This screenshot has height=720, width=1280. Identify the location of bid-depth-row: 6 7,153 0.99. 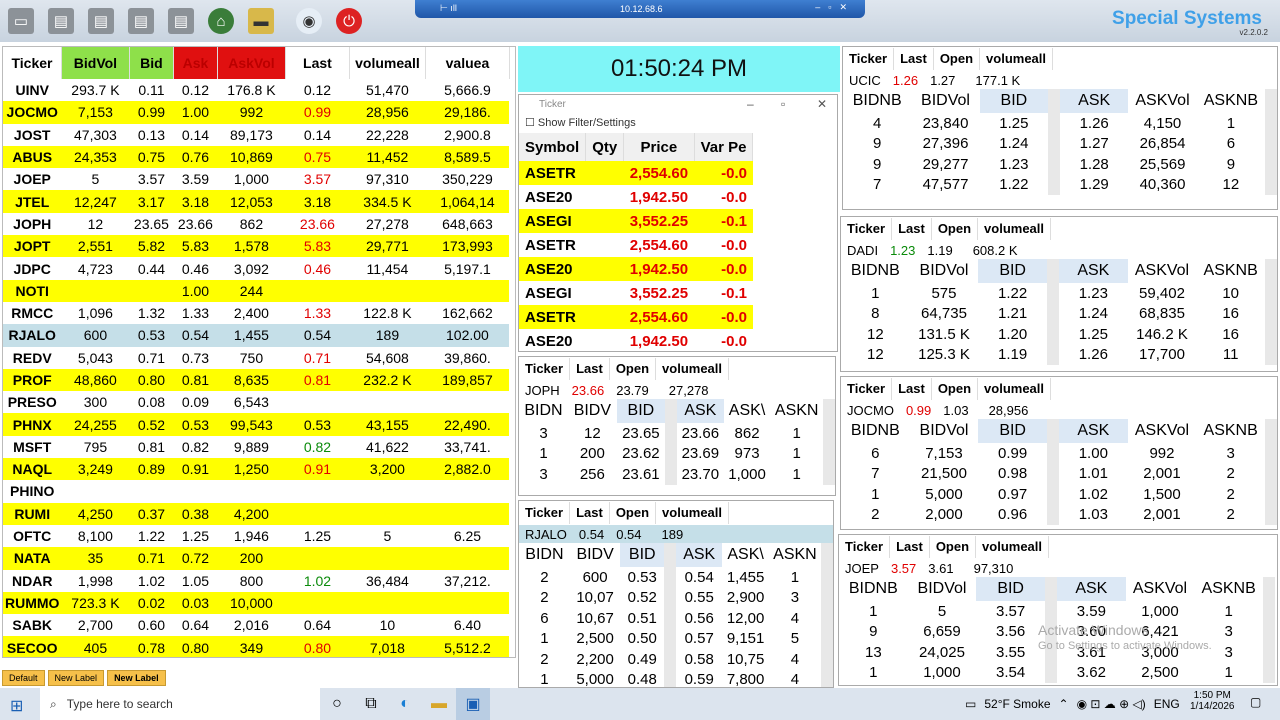
(944, 453).